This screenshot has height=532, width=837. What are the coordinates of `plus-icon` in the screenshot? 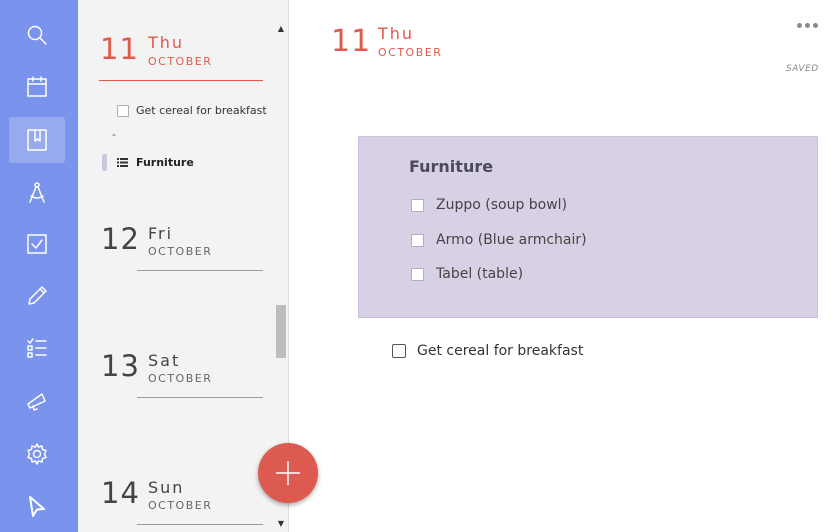 It's located at (288, 473).